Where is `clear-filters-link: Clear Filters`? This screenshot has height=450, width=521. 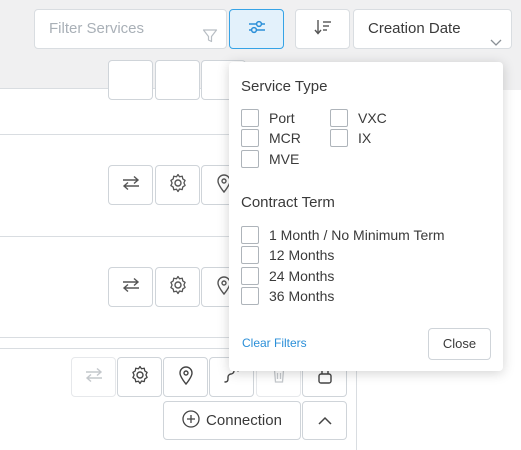
clear-filters-link: Clear Filters is located at coordinates (274, 343).